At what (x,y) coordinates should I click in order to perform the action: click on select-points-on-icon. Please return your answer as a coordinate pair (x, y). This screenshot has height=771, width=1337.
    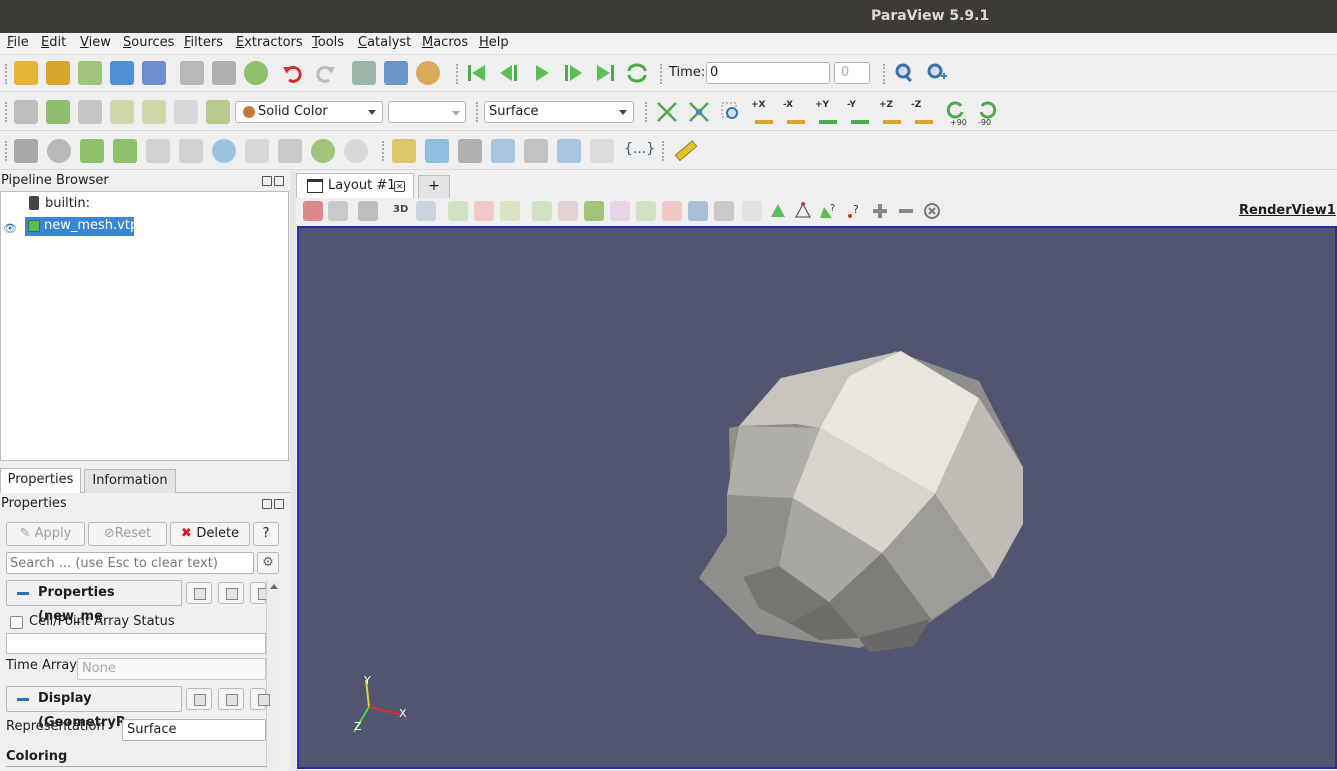
    Looking at the image, I should click on (568, 211).